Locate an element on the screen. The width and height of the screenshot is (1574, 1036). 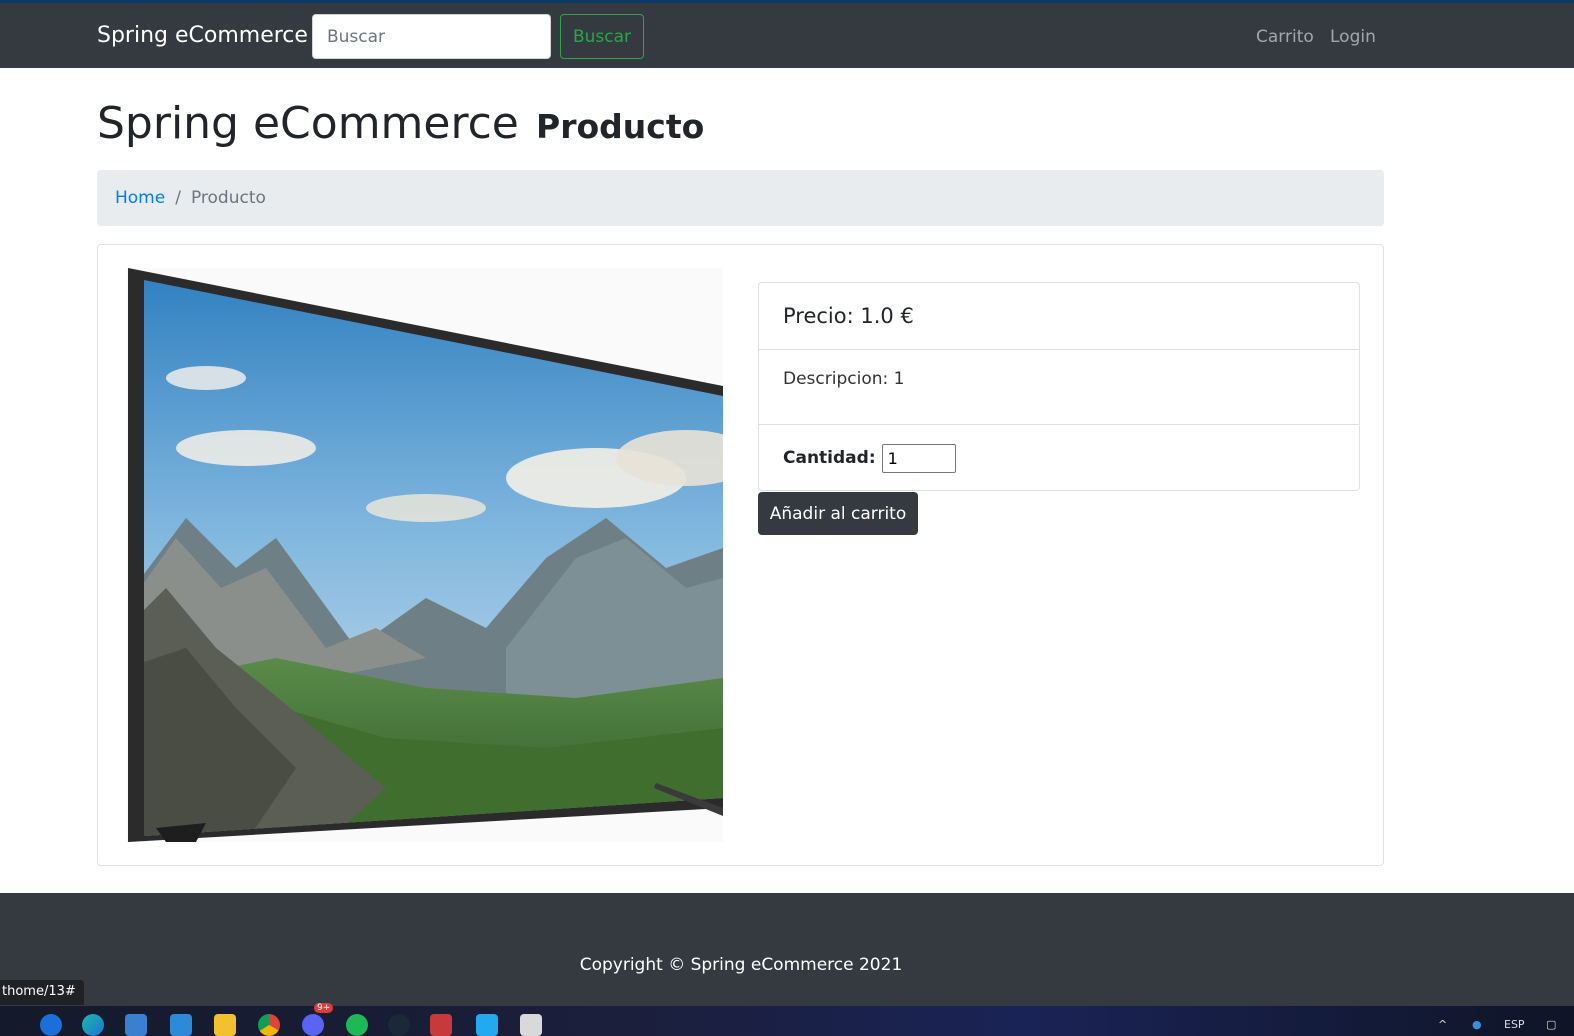
breadcrumb-current: Producto is located at coordinates (228, 198).